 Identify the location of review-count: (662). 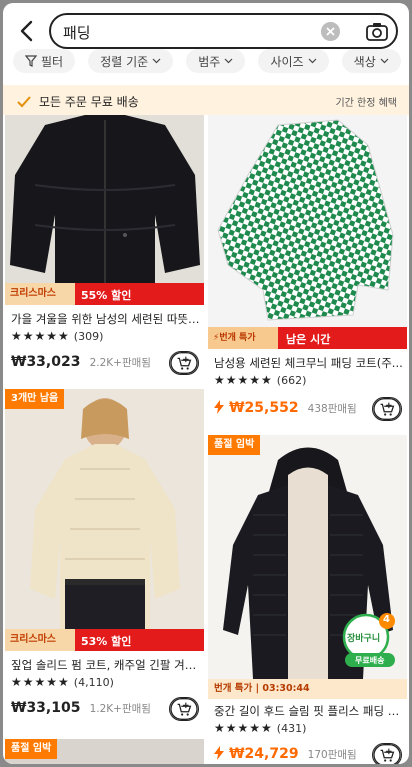
(291, 380).